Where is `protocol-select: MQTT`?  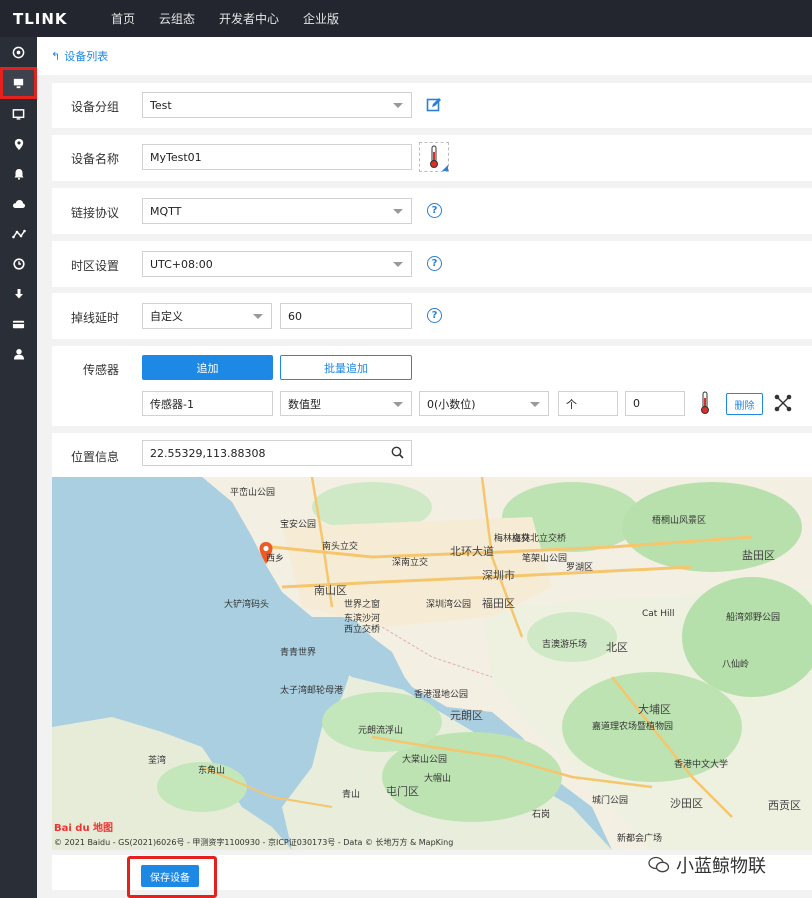 protocol-select: MQTT is located at coordinates (277, 211).